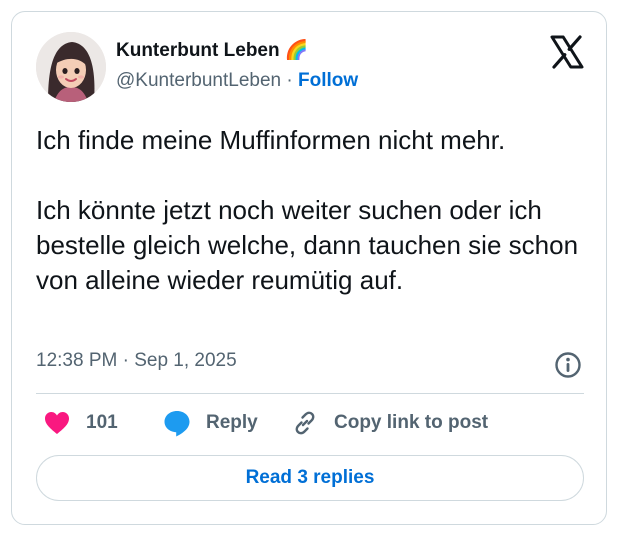 This screenshot has height=538, width=620. Describe the element at coordinates (57, 423) in the screenshot. I see `heart-icon` at that location.